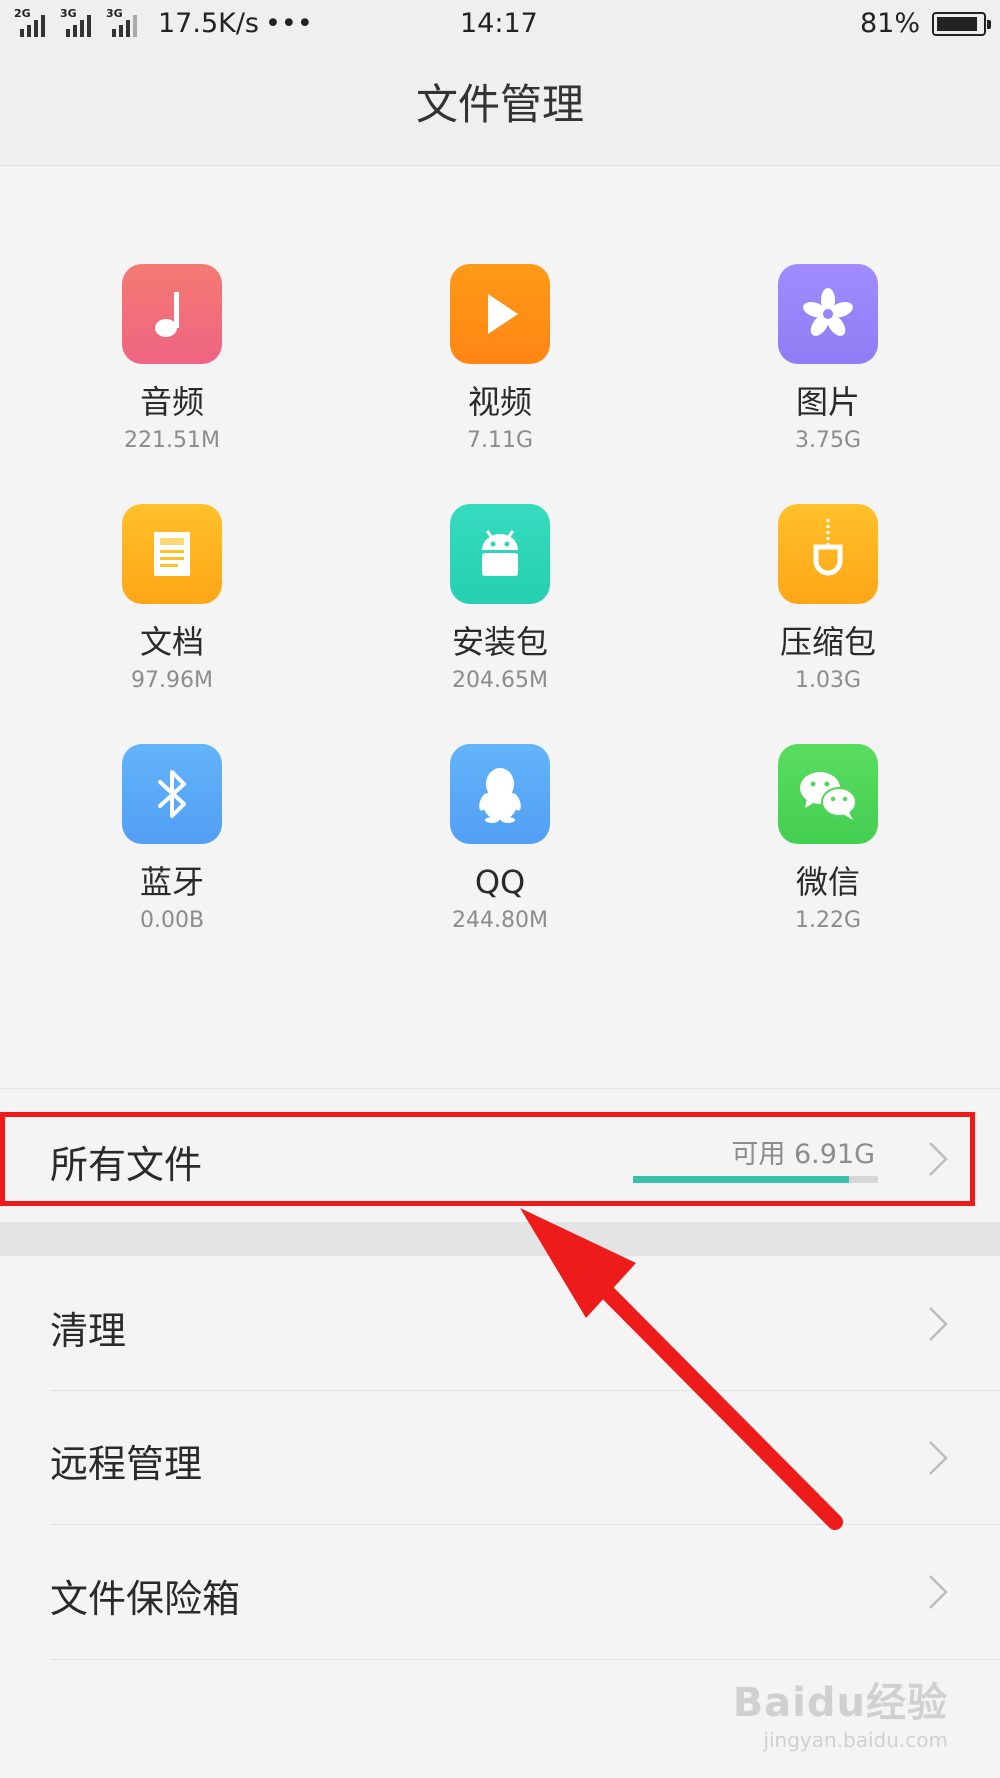  I want to click on category-name: 微信, so click(827, 882).